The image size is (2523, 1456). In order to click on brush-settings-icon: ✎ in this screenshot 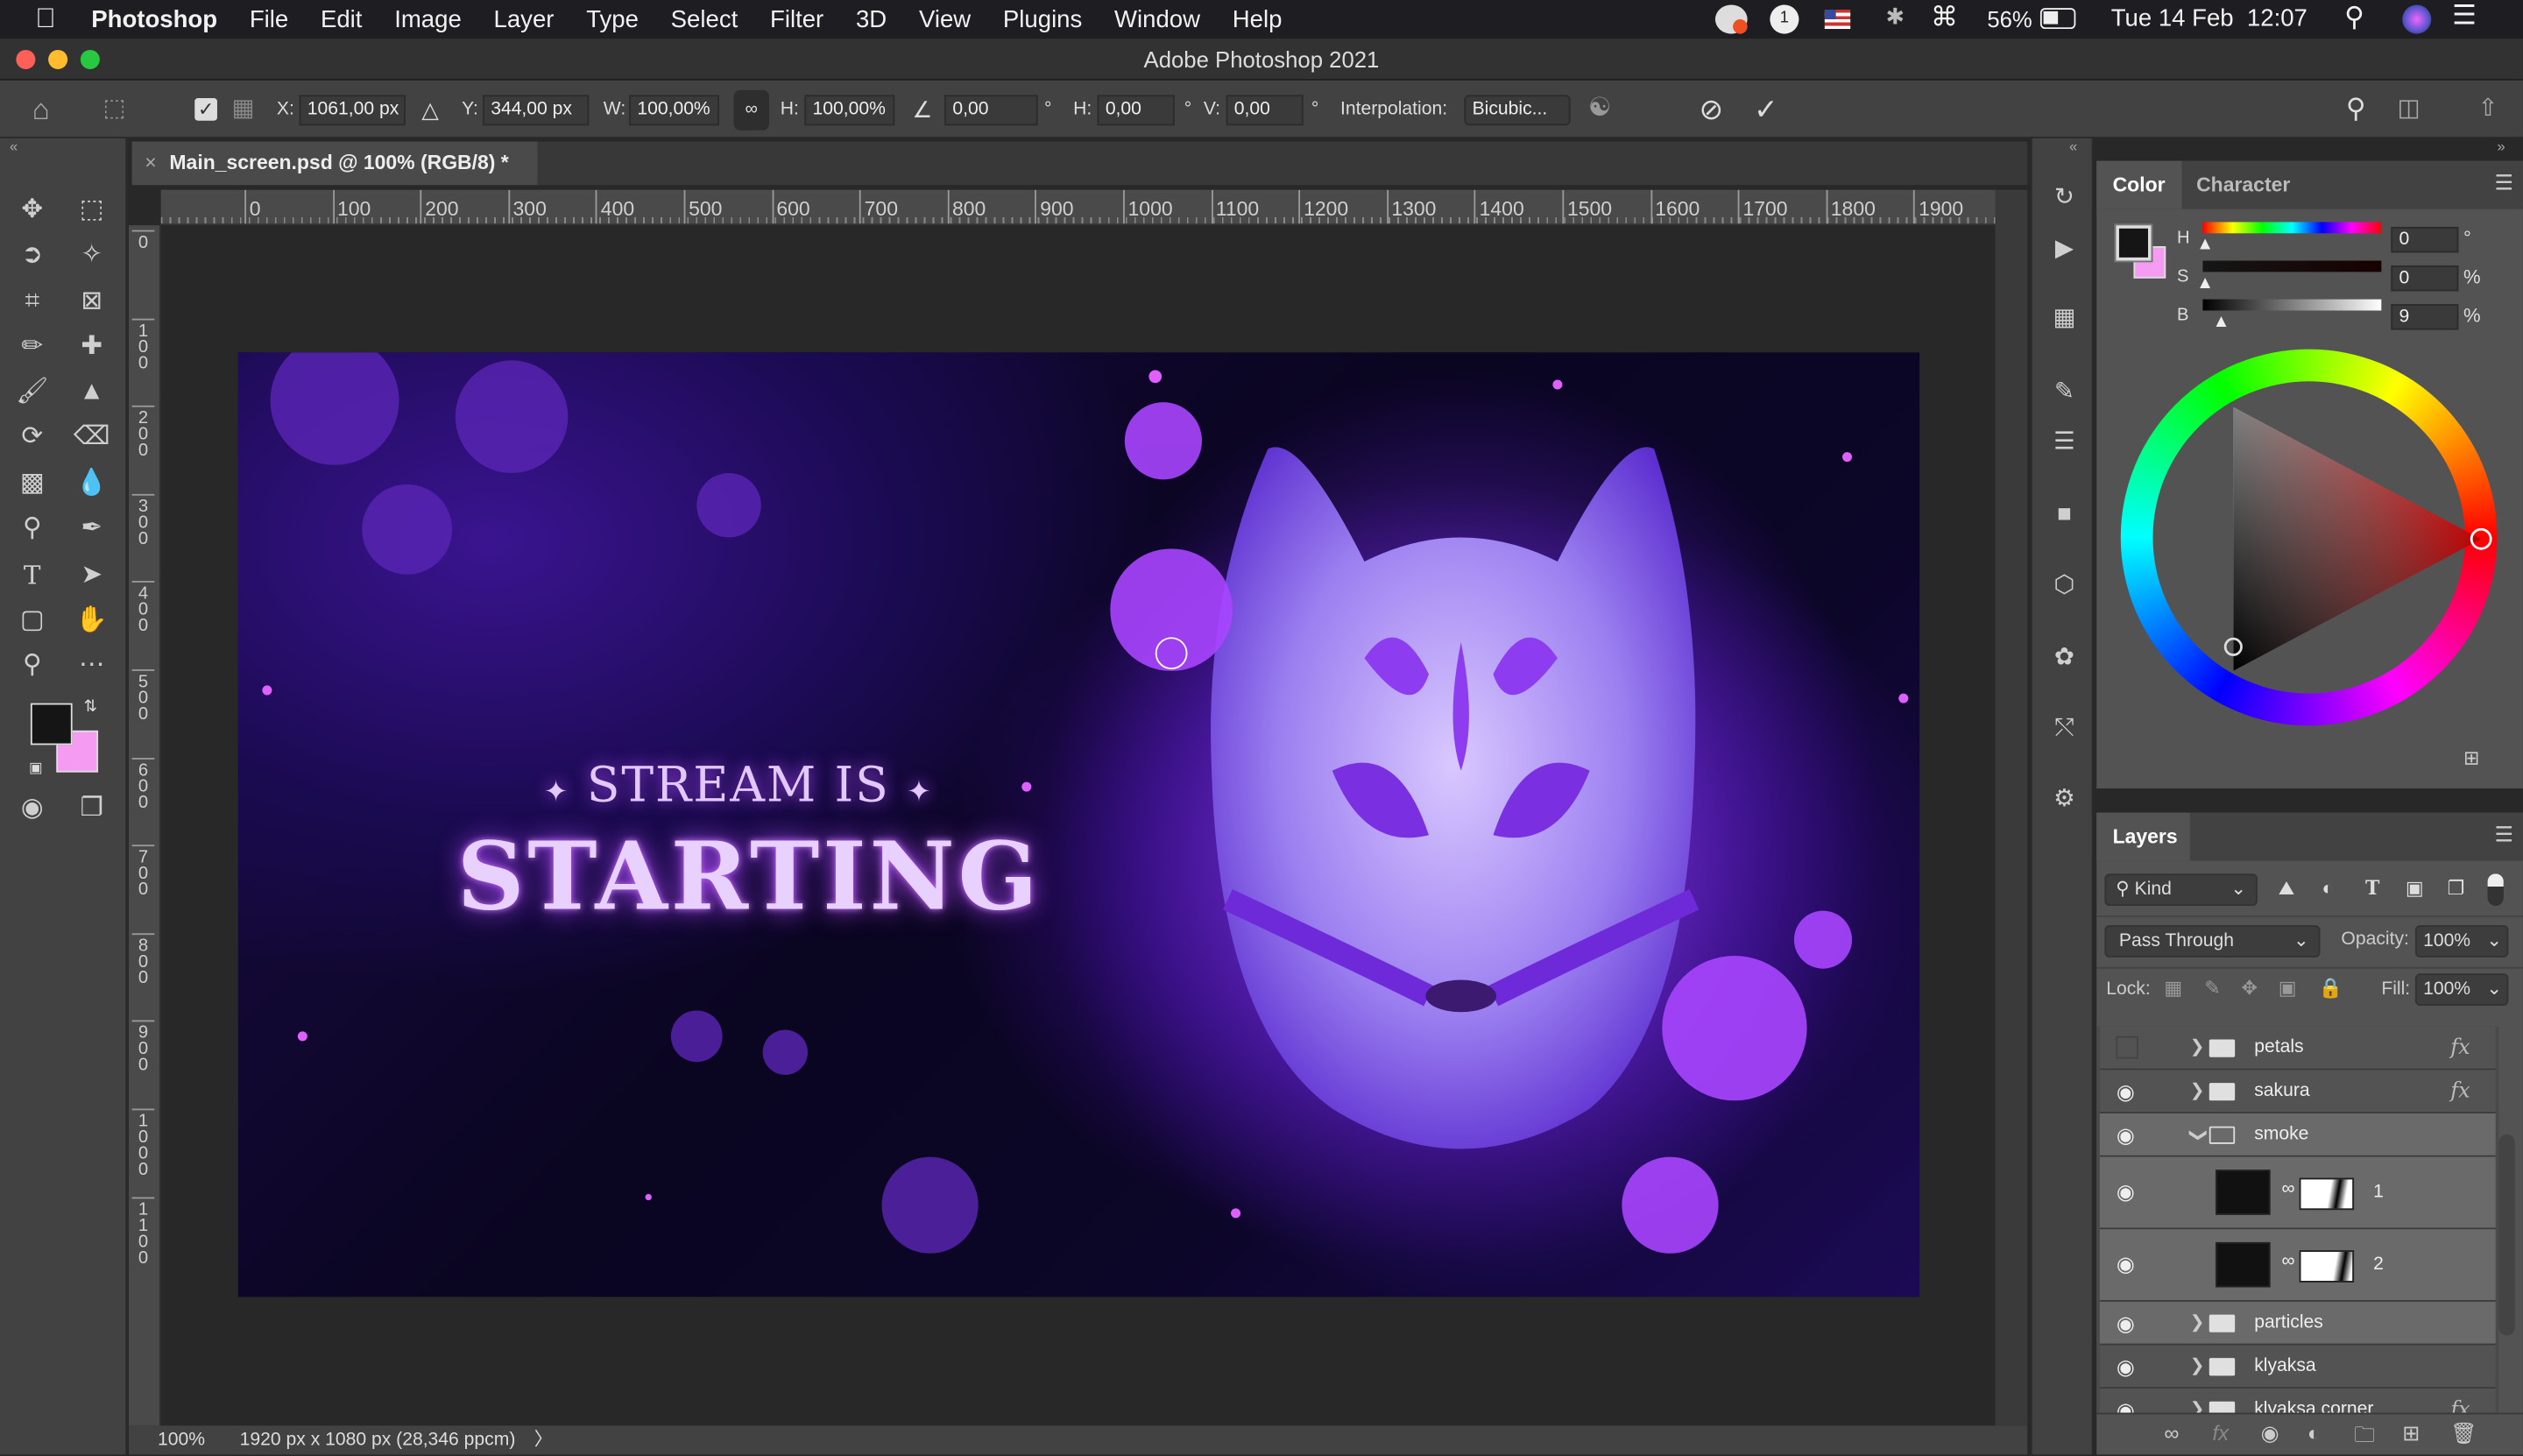, I will do `click(2064, 392)`.